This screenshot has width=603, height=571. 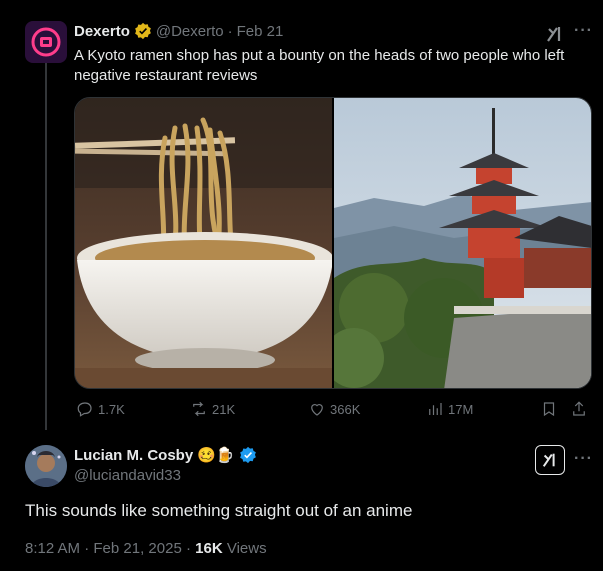 I want to click on reply-icon, so click(x=84, y=409).